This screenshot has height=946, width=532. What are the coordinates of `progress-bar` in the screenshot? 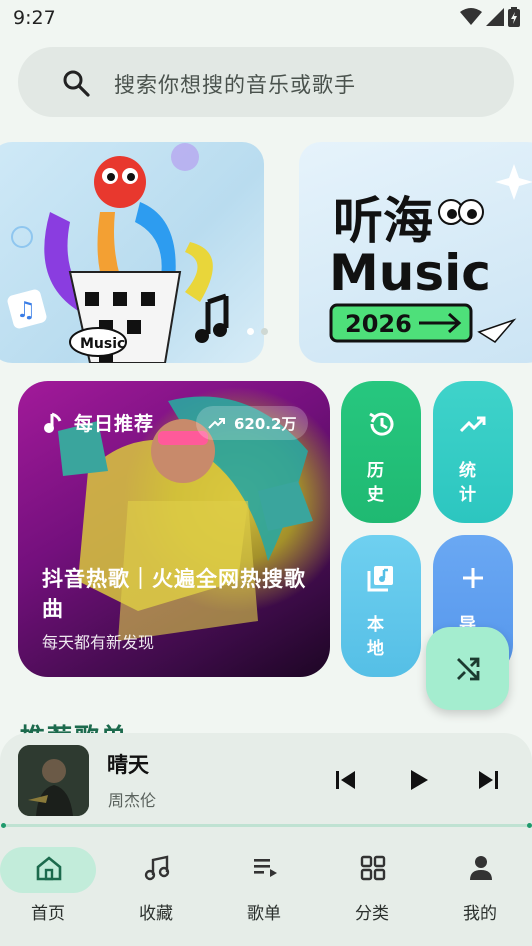 It's located at (266, 825).